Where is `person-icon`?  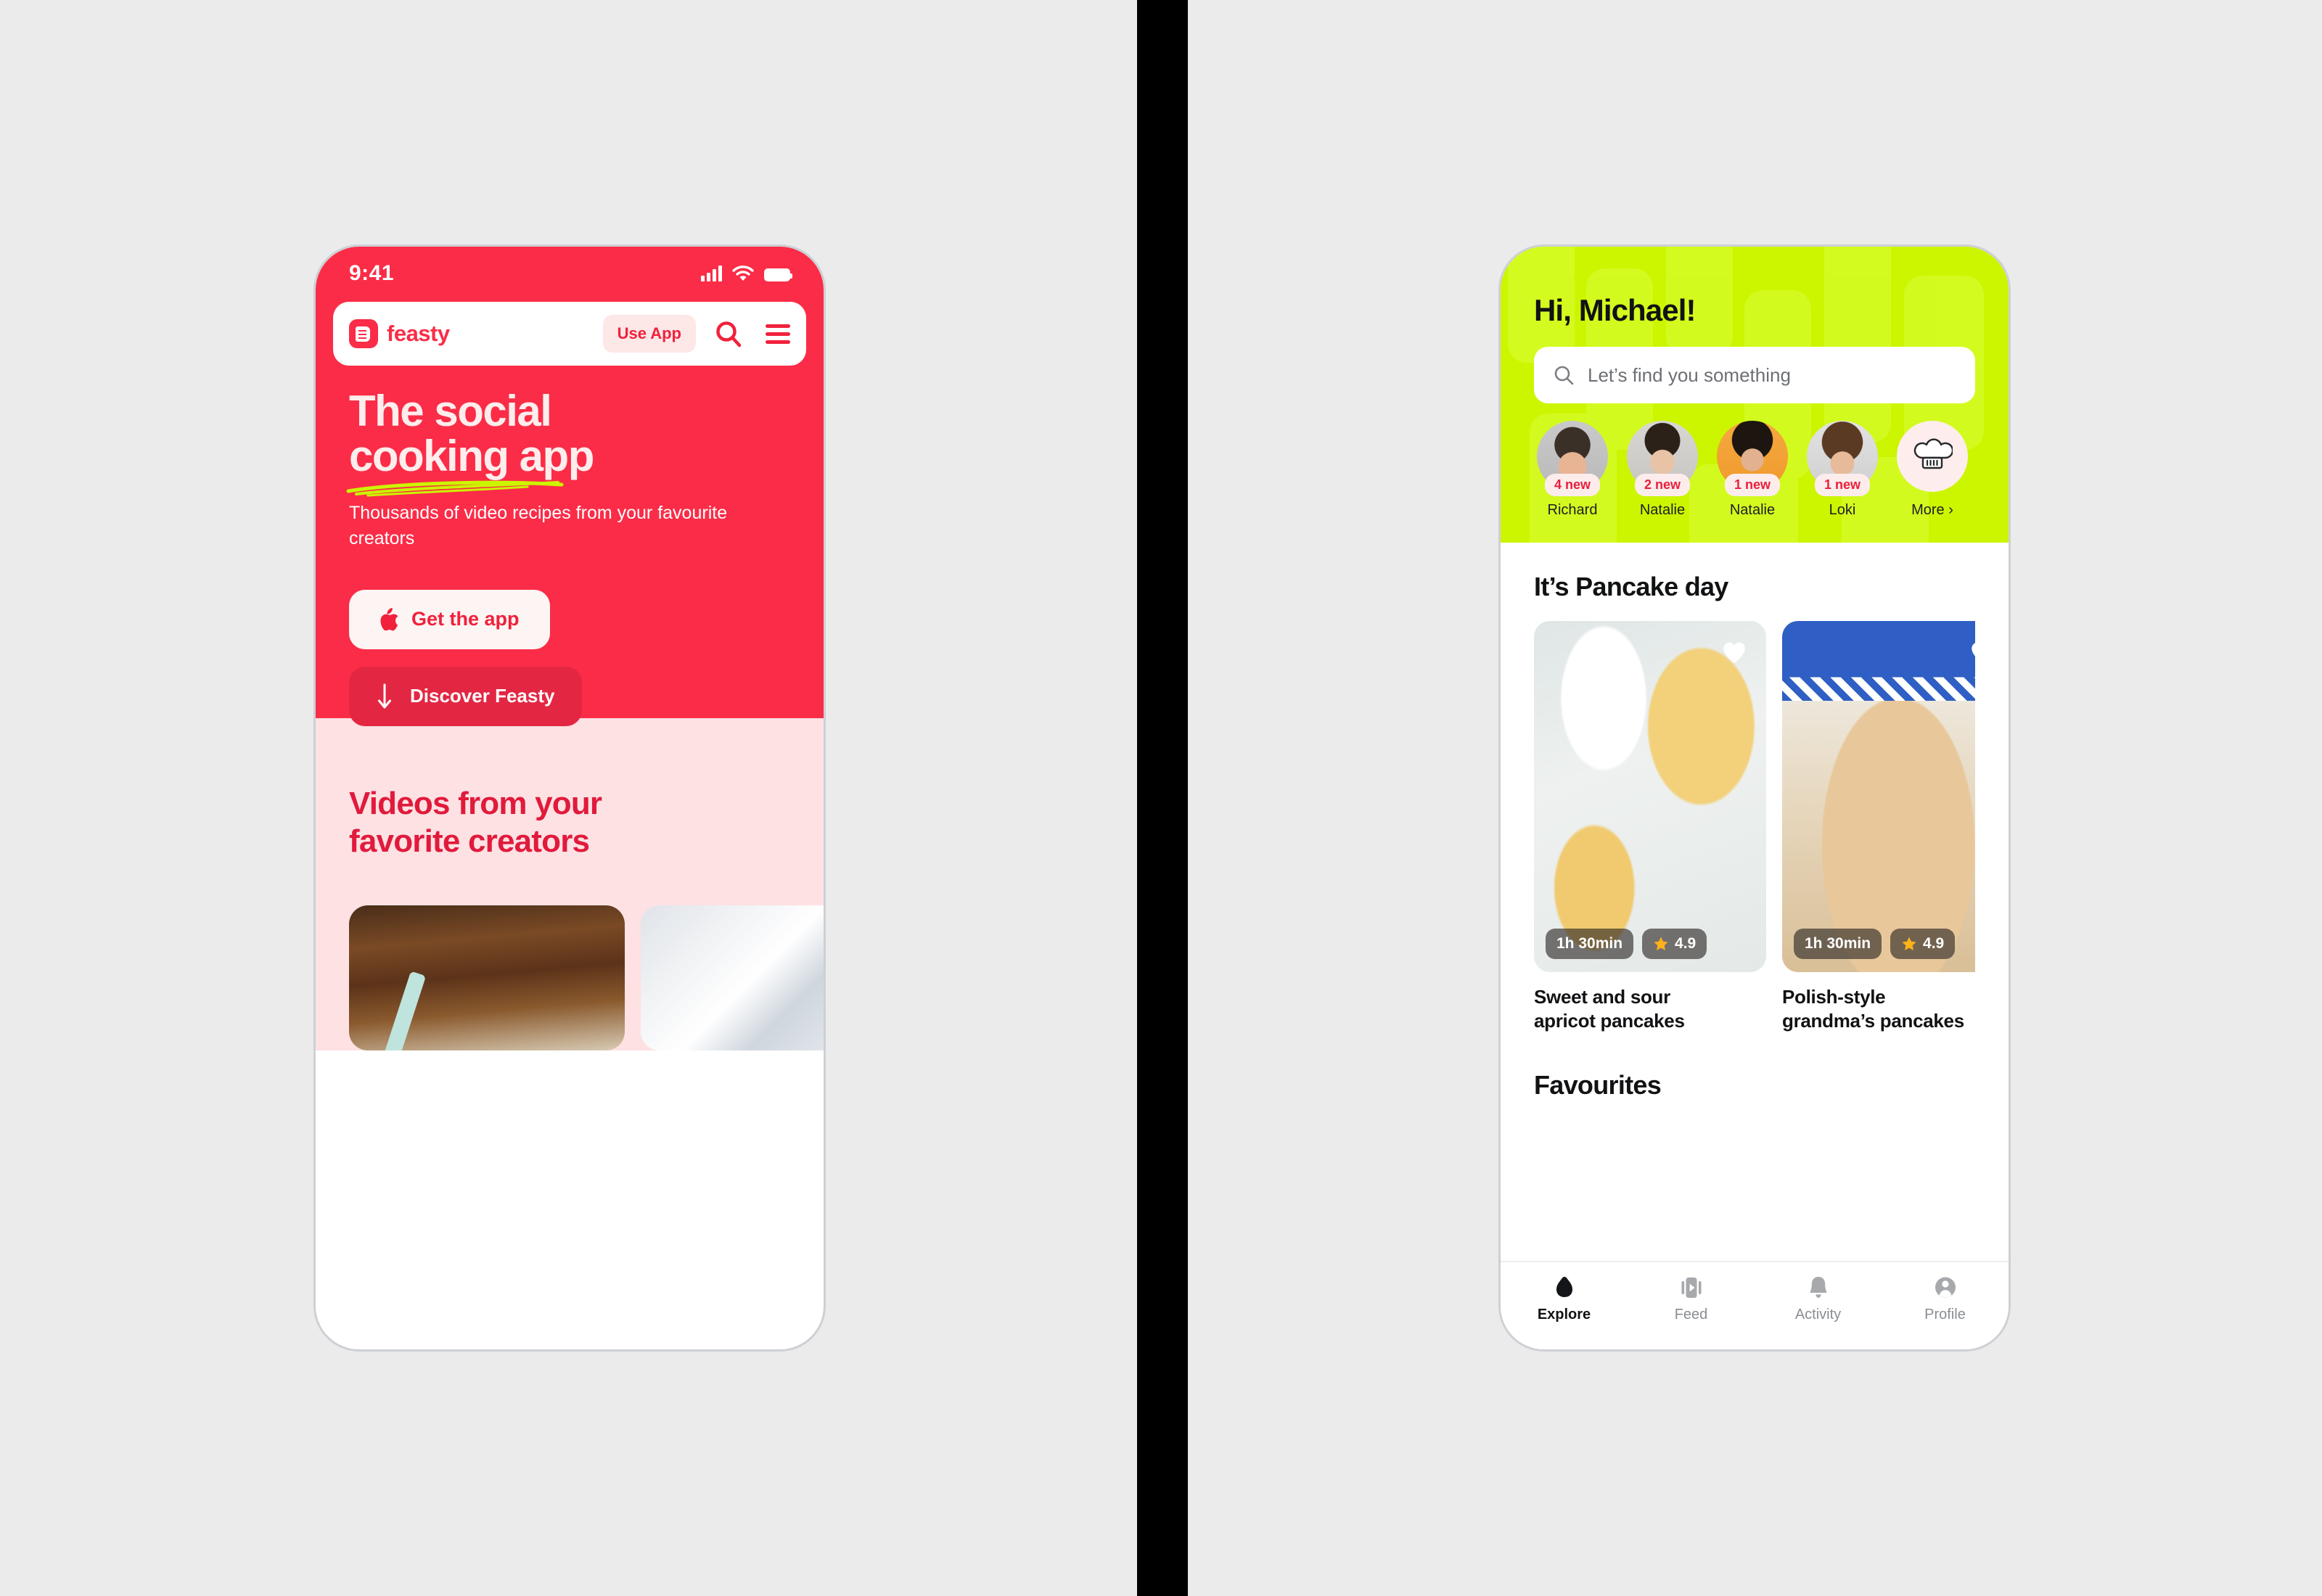
person-icon is located at coordinates (1945, 1287).